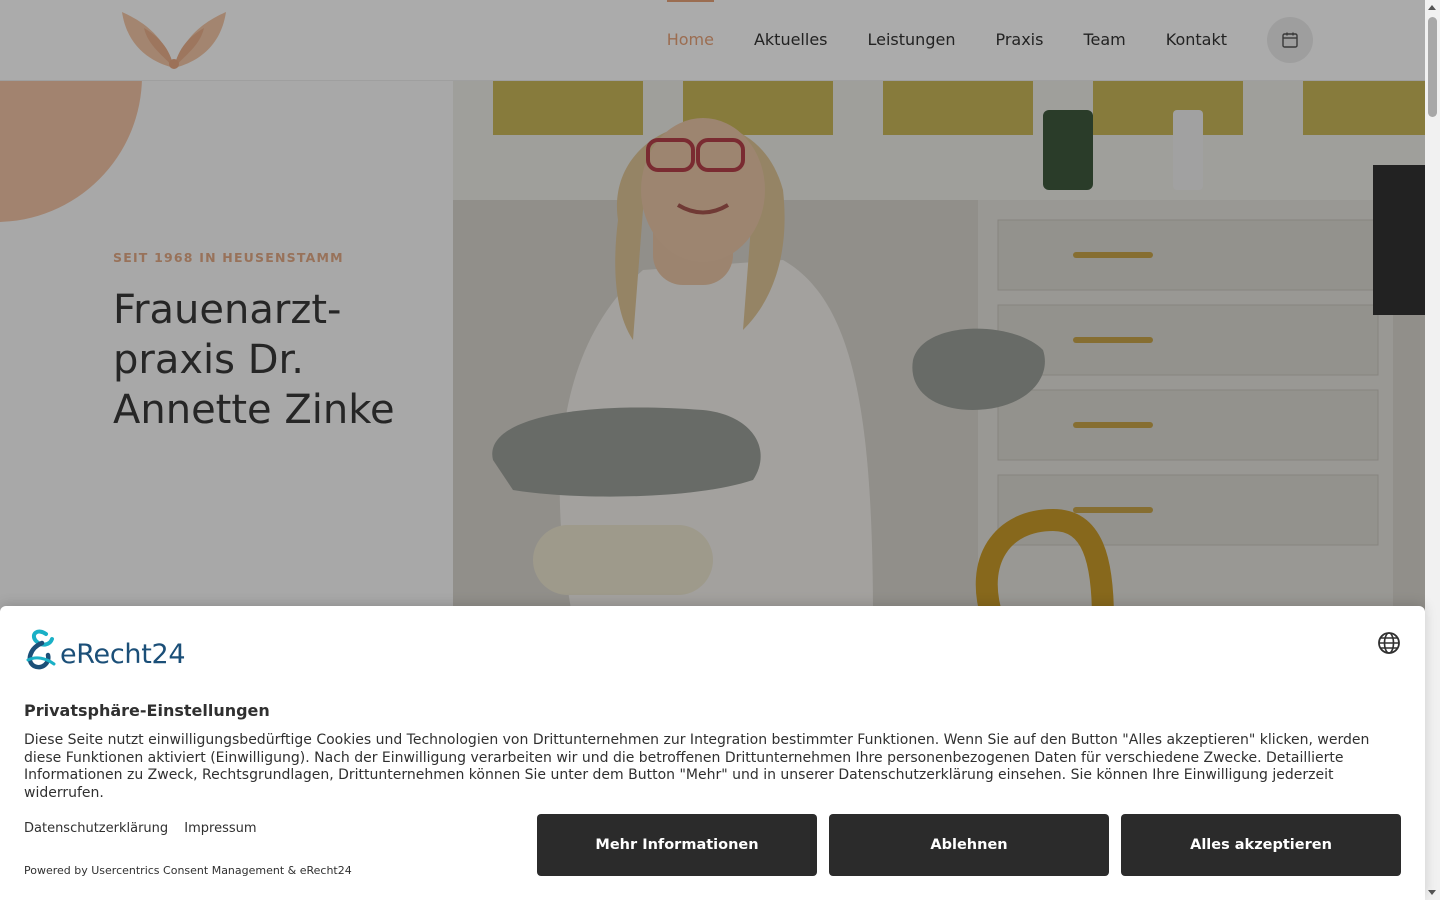  I want to click on consent-title: Privatsphäre-Einstellungen, so click(147, 710).